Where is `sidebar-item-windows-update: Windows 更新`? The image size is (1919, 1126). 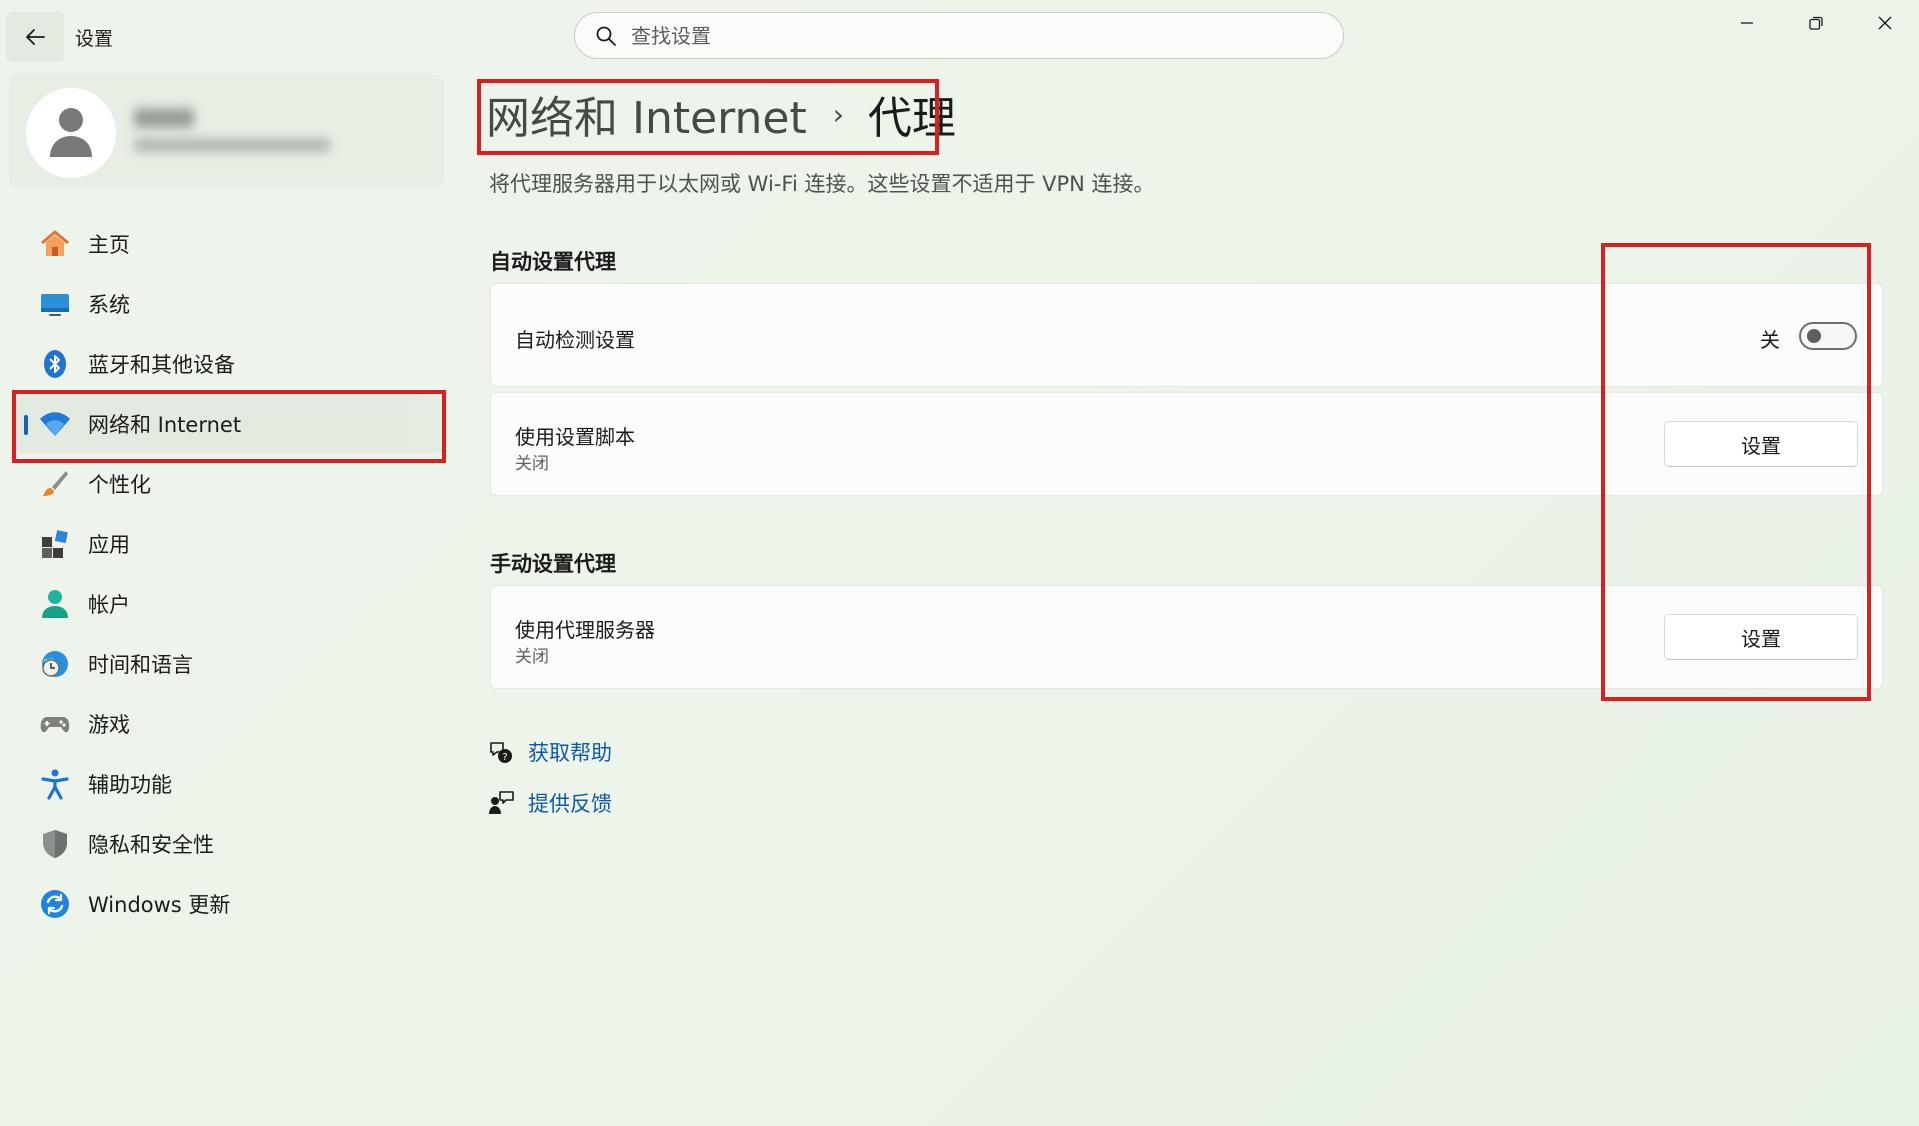
sidebar-item-windows-update: Windows 更新 is located at coordinates (229, 904).